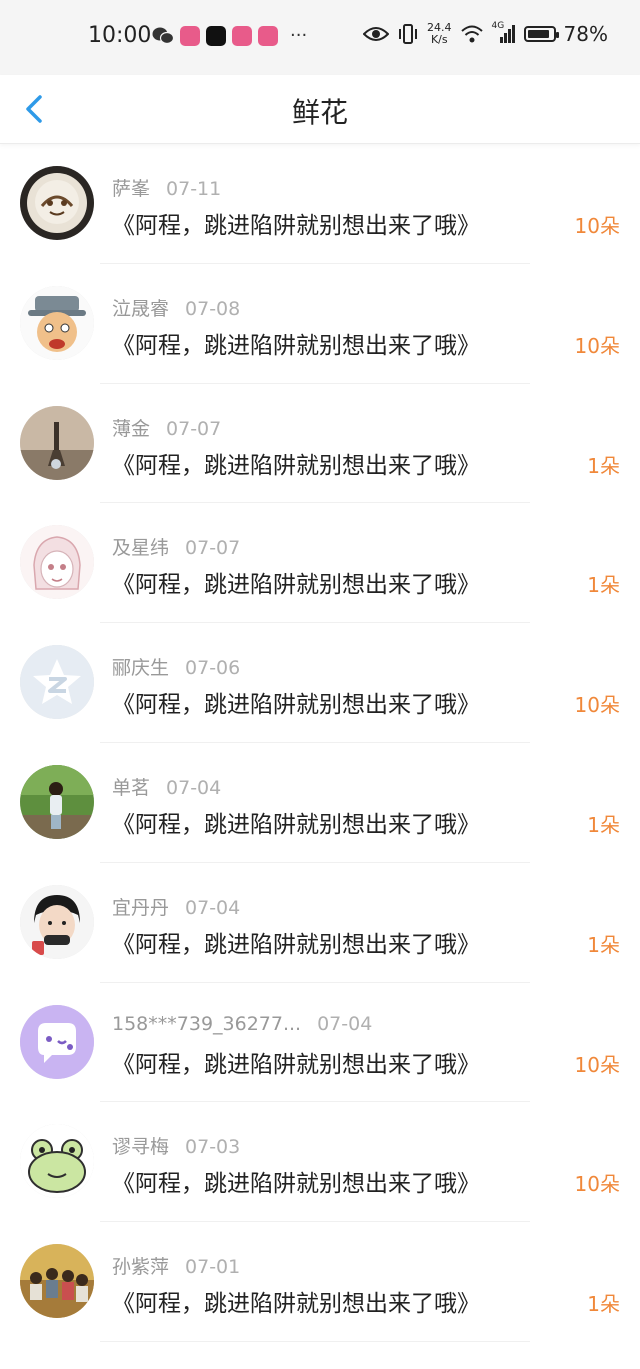  I want to click on list-item: 及星纬 07-07 《阿程，跳进陷阱就别想出来了哦》 1朵, so click(320, 563).